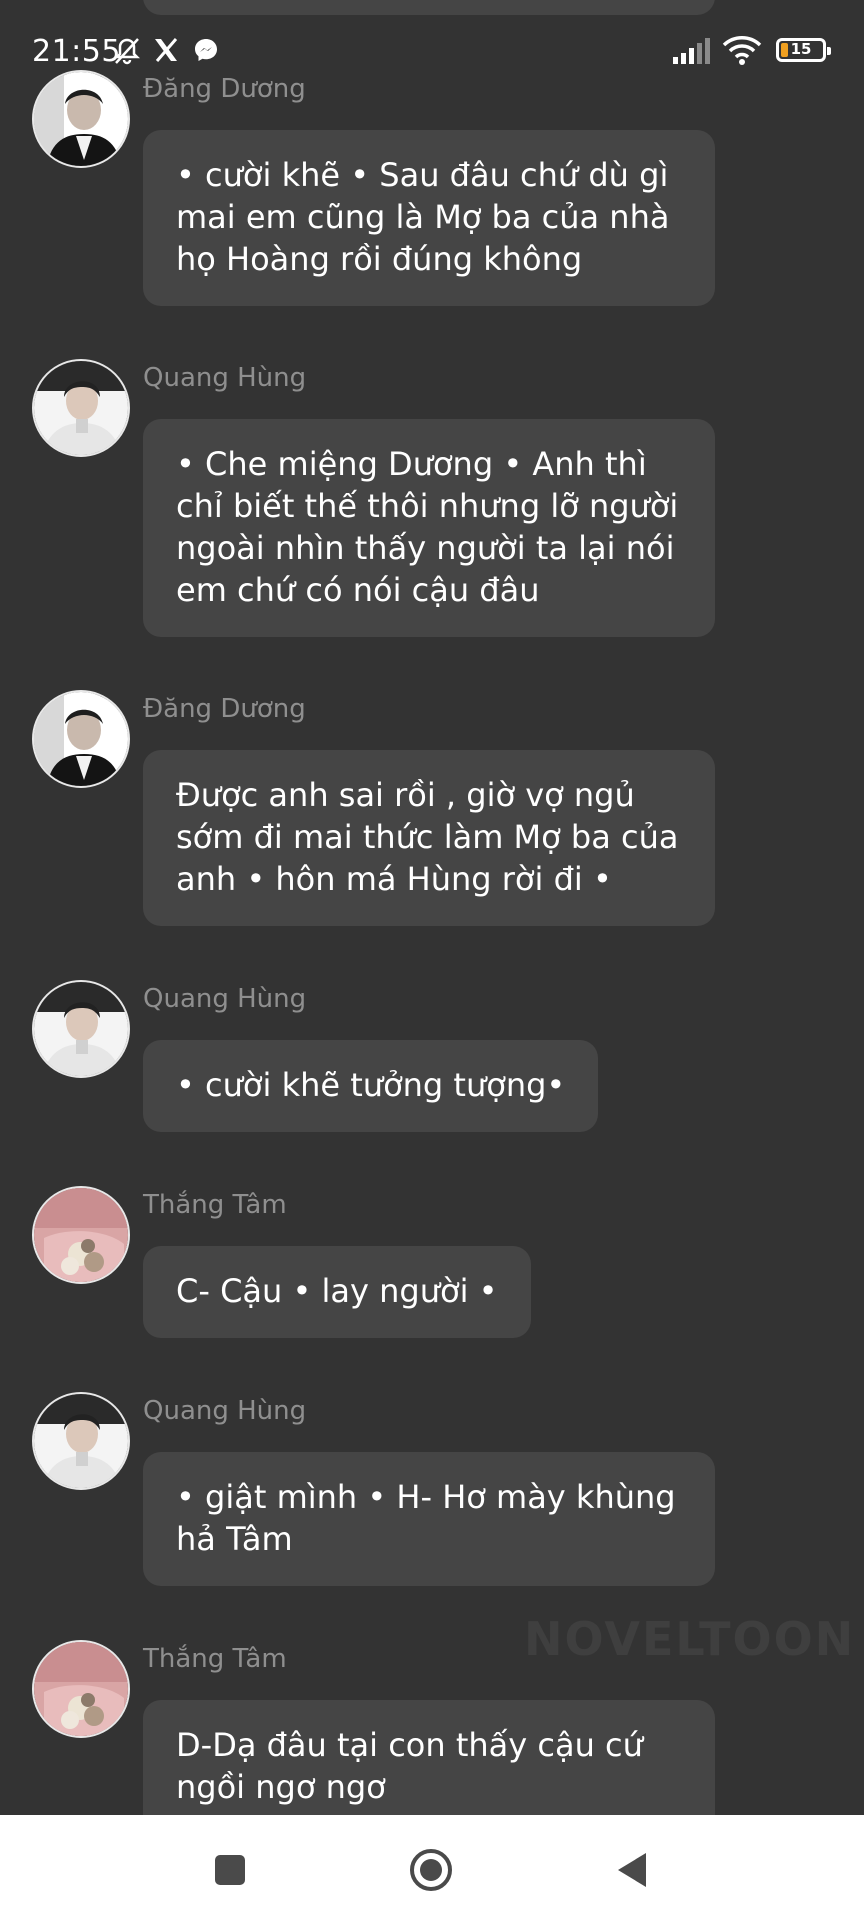  I want to click on status-bar: 21:55 15, so click(432, 50).